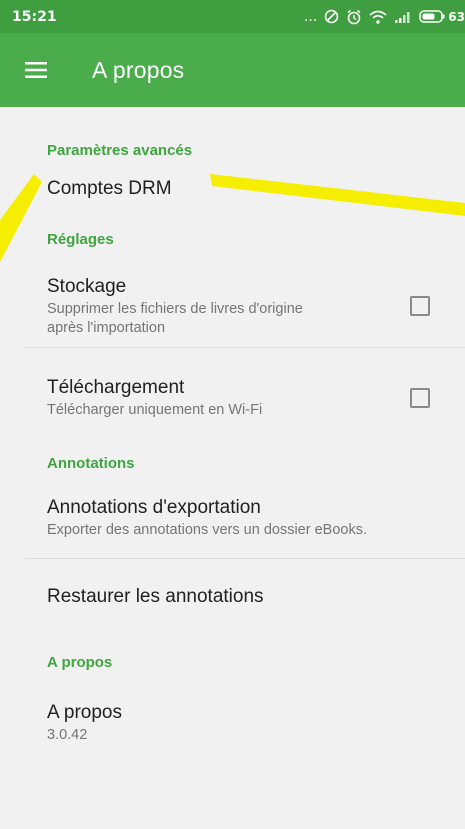 The width and height of the screenshot is (465, 829). I want to click on wifi-icon, so click(378, 17).